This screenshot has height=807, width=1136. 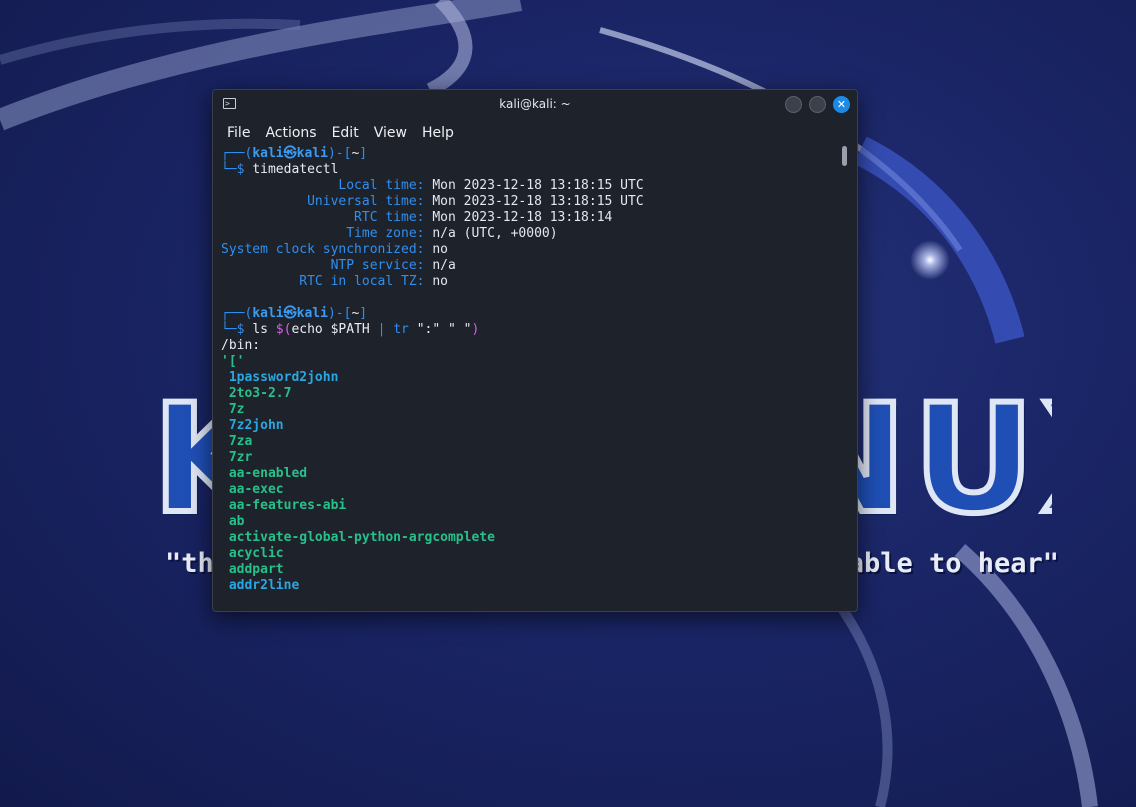 What do you see at coordinates (532, 506) in the screenshot?
I see `list-item: aa-features-abi` at bounding box center [532, 506].